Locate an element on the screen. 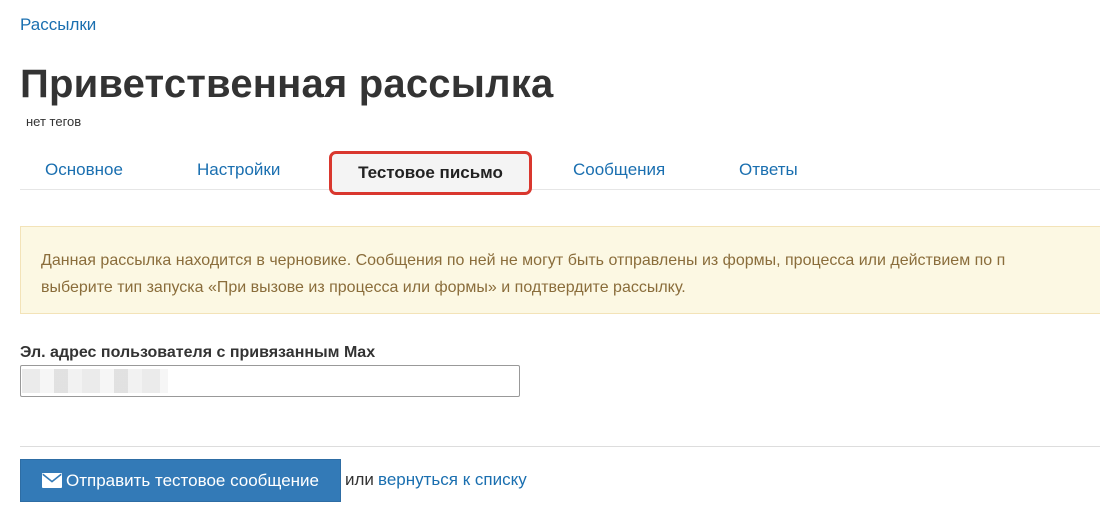 The height and width of the screenshot is (523, 1100). tags-label: нет тегов is located at coordinates (54, 121).